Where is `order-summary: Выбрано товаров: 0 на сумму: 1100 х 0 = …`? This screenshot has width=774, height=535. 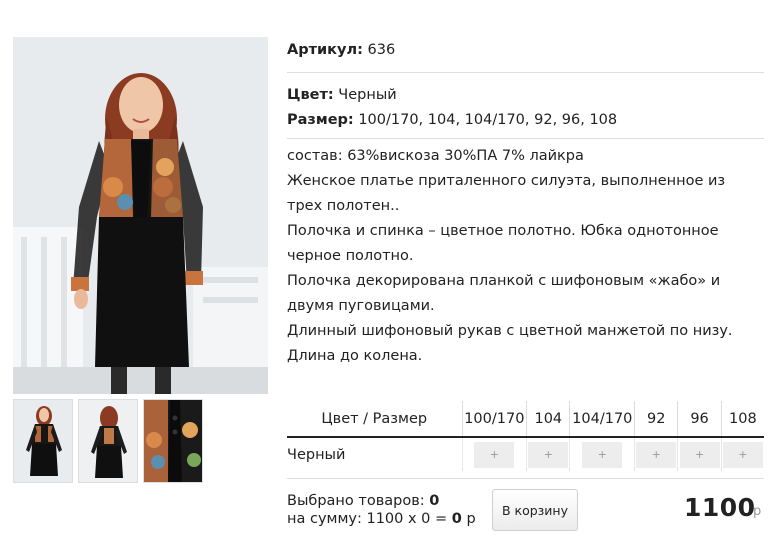
order-summary: Выбрано товаров: 0 на сумму: 1100 х 0 = … is located at coordinates (381, 510).